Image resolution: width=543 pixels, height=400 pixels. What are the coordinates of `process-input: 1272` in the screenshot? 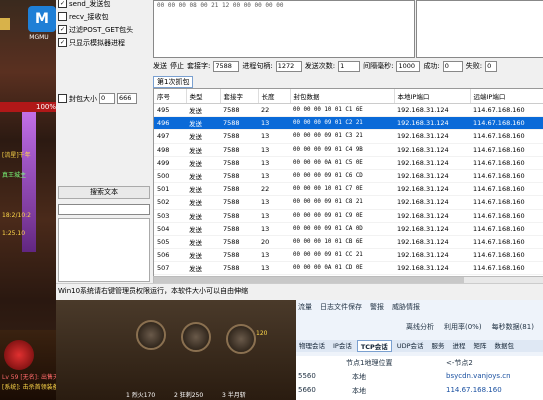 It's located at (288, 66).